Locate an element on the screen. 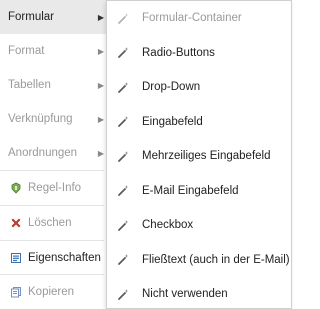  submenu-item-formular-container: Formular-Container is located at coordinates (199, 18).